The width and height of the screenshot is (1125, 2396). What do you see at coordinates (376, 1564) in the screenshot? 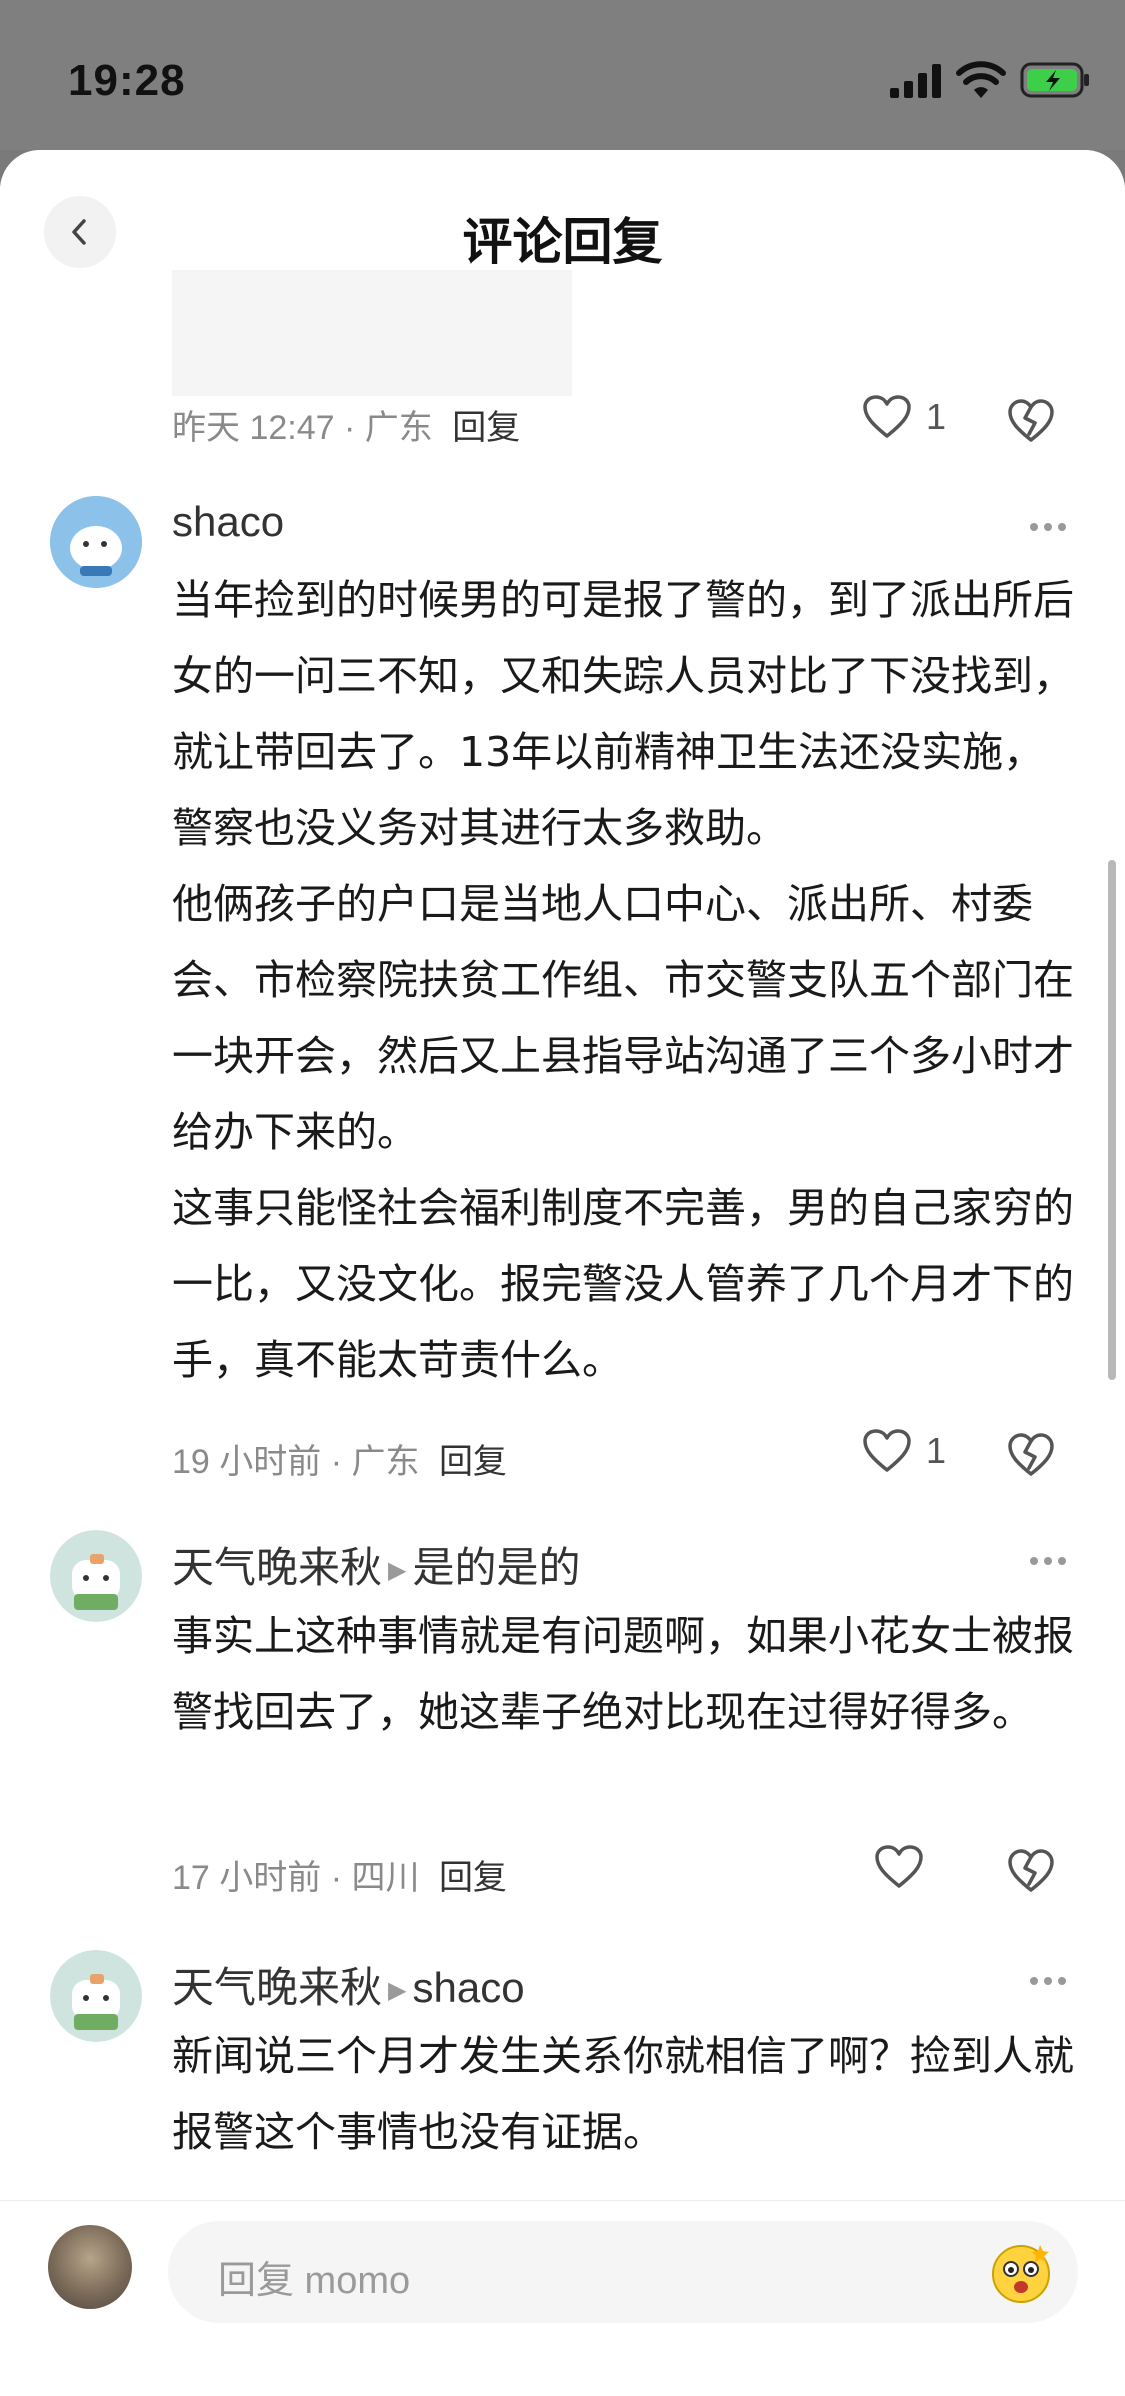
I see `comment-username: 天气晚来秋 ▶ 是的是的` at bounding box center [376, 1564].